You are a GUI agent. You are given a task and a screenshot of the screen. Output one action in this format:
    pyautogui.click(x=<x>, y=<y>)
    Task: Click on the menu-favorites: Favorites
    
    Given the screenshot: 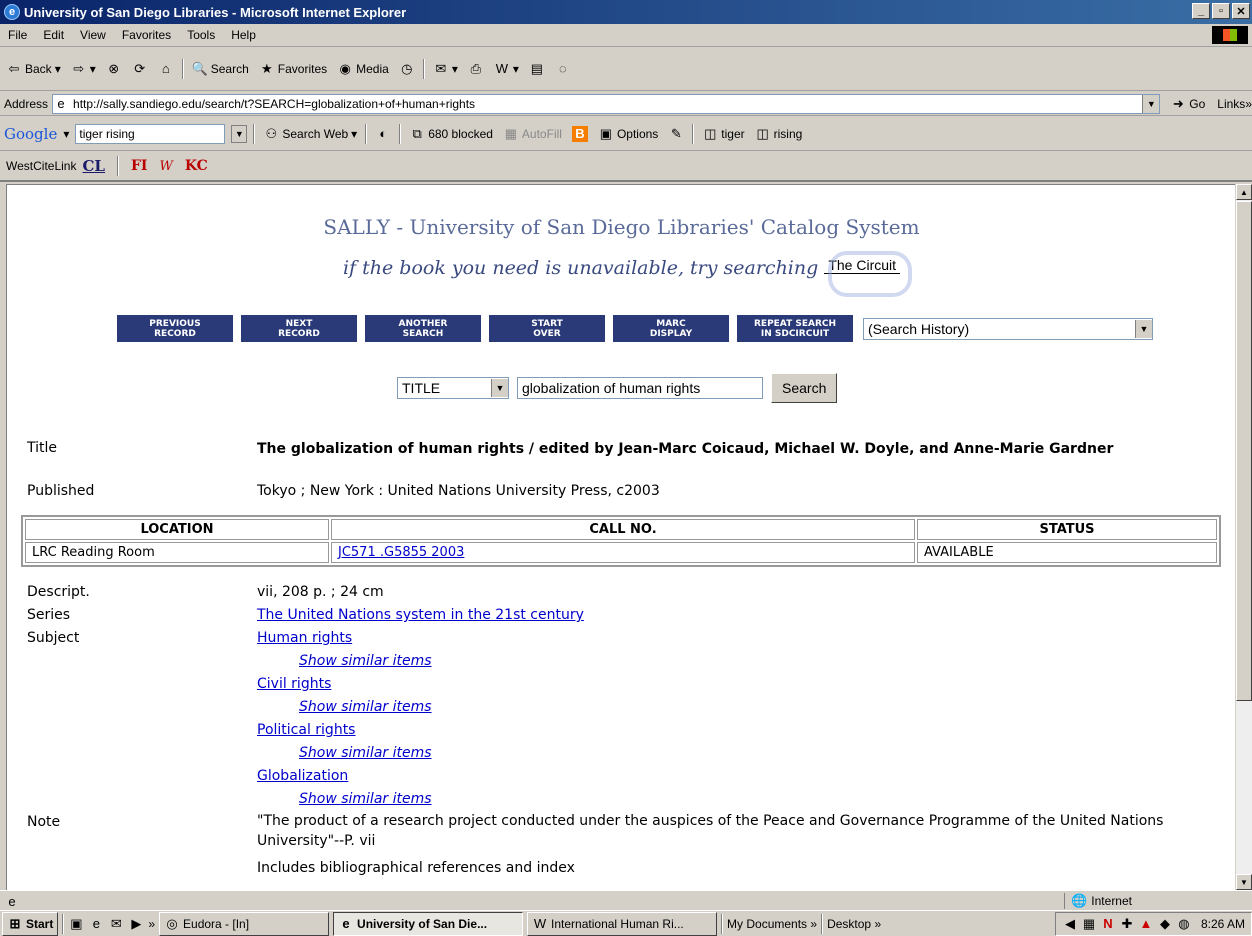 What is the action you would take?
    pyautogui.click(x=146, y=35)
    